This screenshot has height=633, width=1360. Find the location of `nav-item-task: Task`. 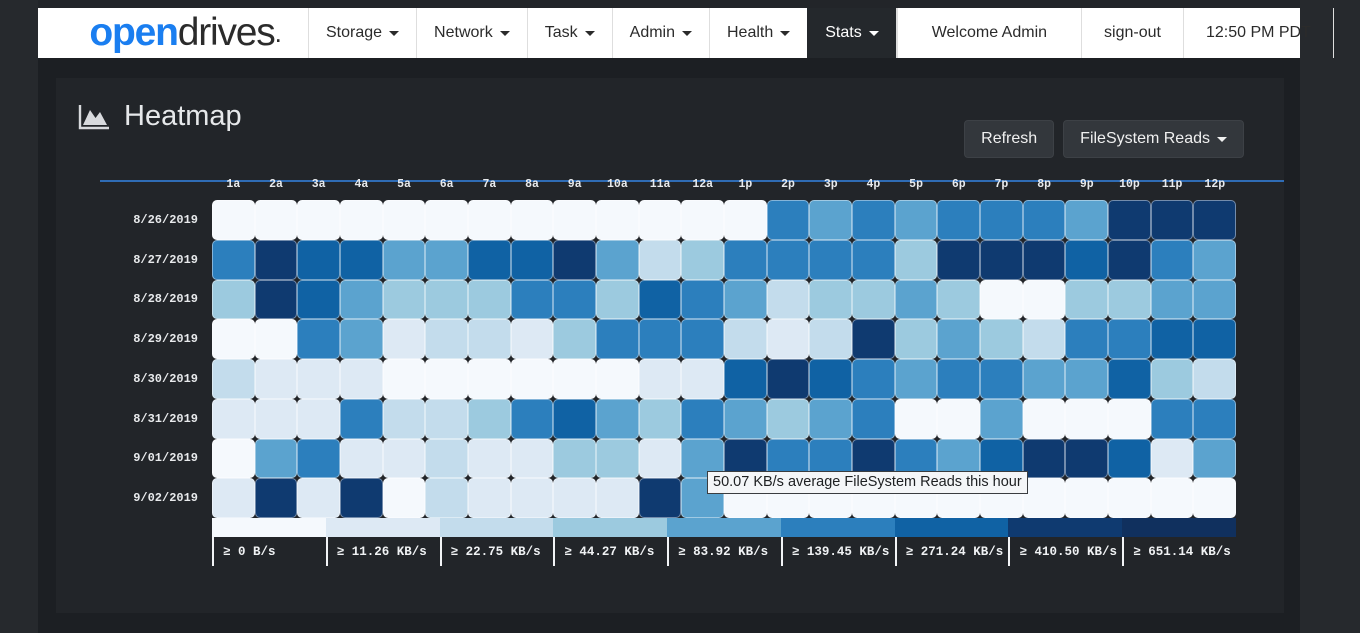

nav-item-task: Task is located at coordinates (569, 33).